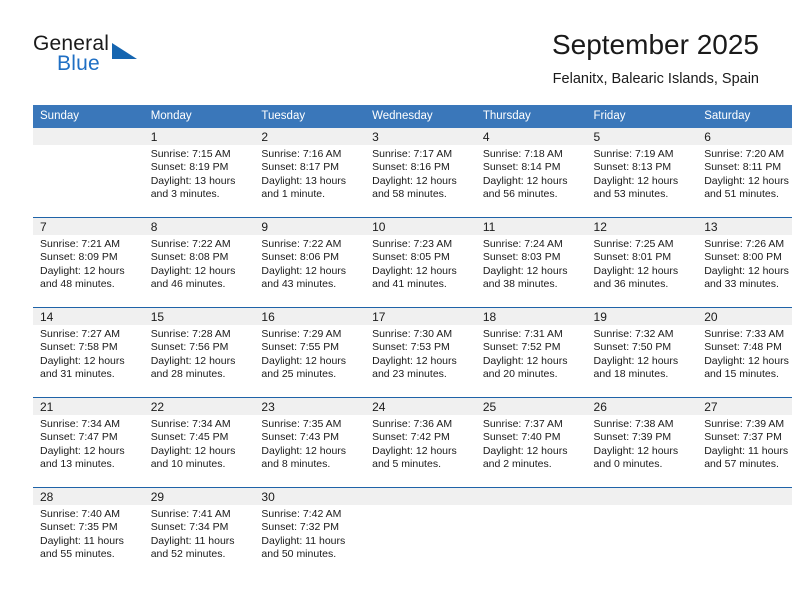 This screenshot has height=612, width=792. What do you see at coordinates (744, 424) in the screenshot?
I see `day-detail-sunrise: Sunrise: 7:39 AM` at bounding box center [744, 424].